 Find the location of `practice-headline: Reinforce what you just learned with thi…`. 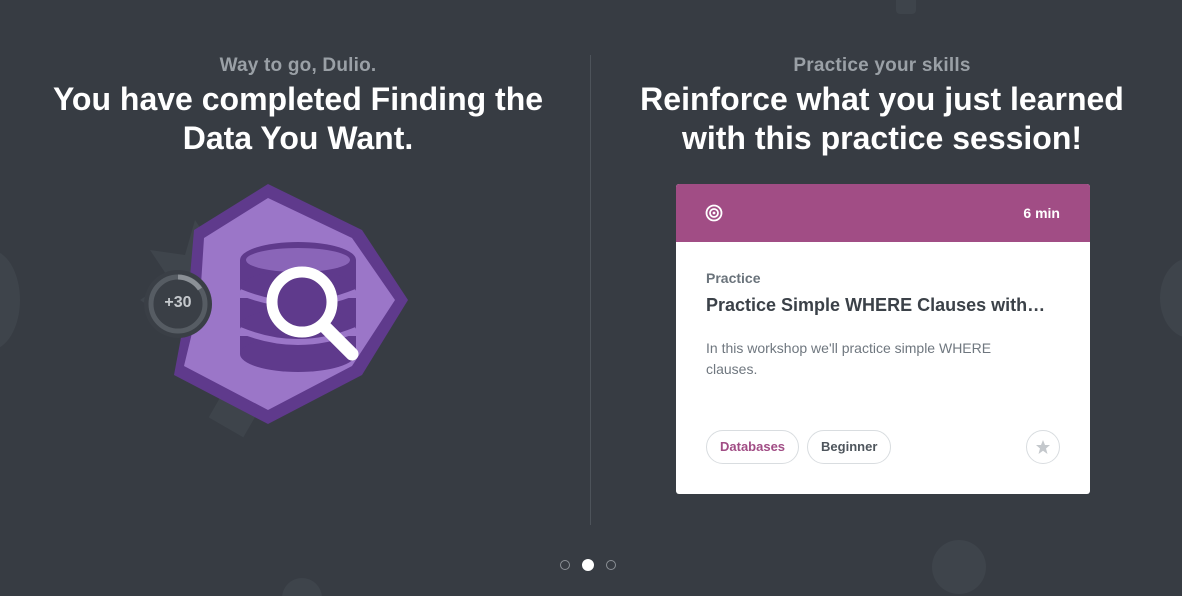

practice-headline: Reinforce what you just learned with thi… is located at coordinates (882, 118).